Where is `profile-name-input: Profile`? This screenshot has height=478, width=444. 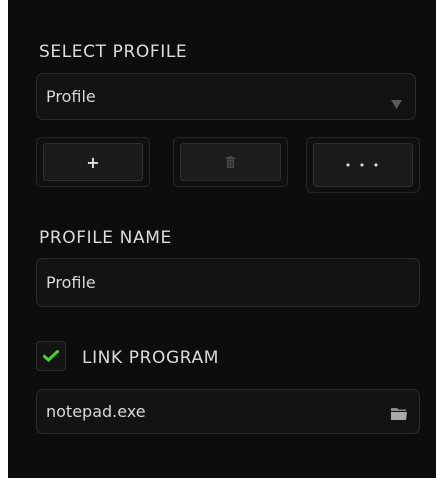 profile-name-input: Profile is located at coordinates (228, 282).